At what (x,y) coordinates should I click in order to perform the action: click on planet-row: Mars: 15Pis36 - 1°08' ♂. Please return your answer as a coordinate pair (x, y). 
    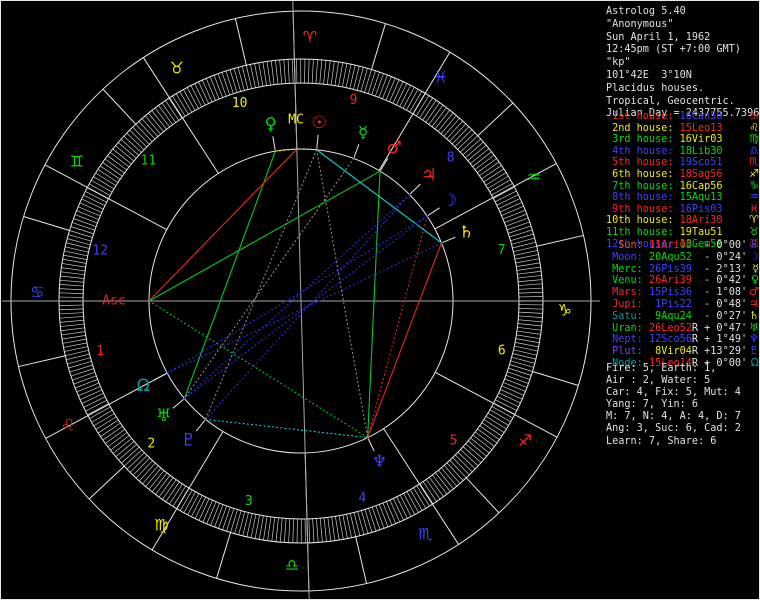
    Looking at the image, I should click on (682, 292).